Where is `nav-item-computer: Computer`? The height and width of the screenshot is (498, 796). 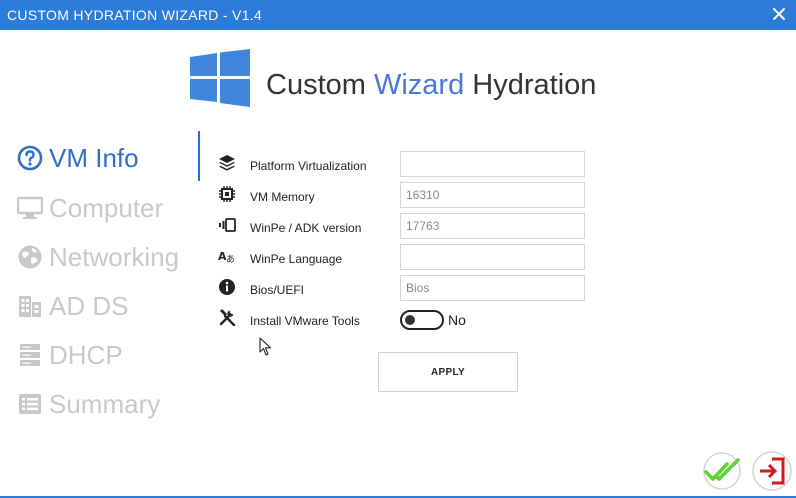 nav-item-computer: Computer is located at coordinates (107, 208).